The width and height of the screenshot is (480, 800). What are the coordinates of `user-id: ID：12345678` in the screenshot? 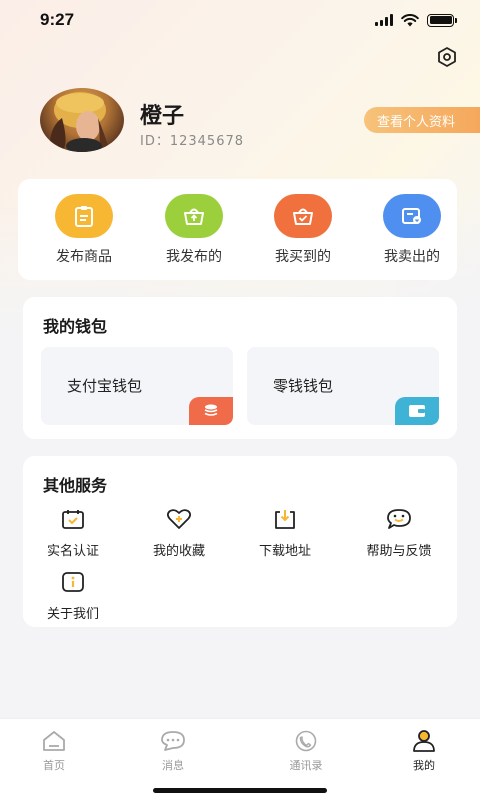 It's located at (192, 141).